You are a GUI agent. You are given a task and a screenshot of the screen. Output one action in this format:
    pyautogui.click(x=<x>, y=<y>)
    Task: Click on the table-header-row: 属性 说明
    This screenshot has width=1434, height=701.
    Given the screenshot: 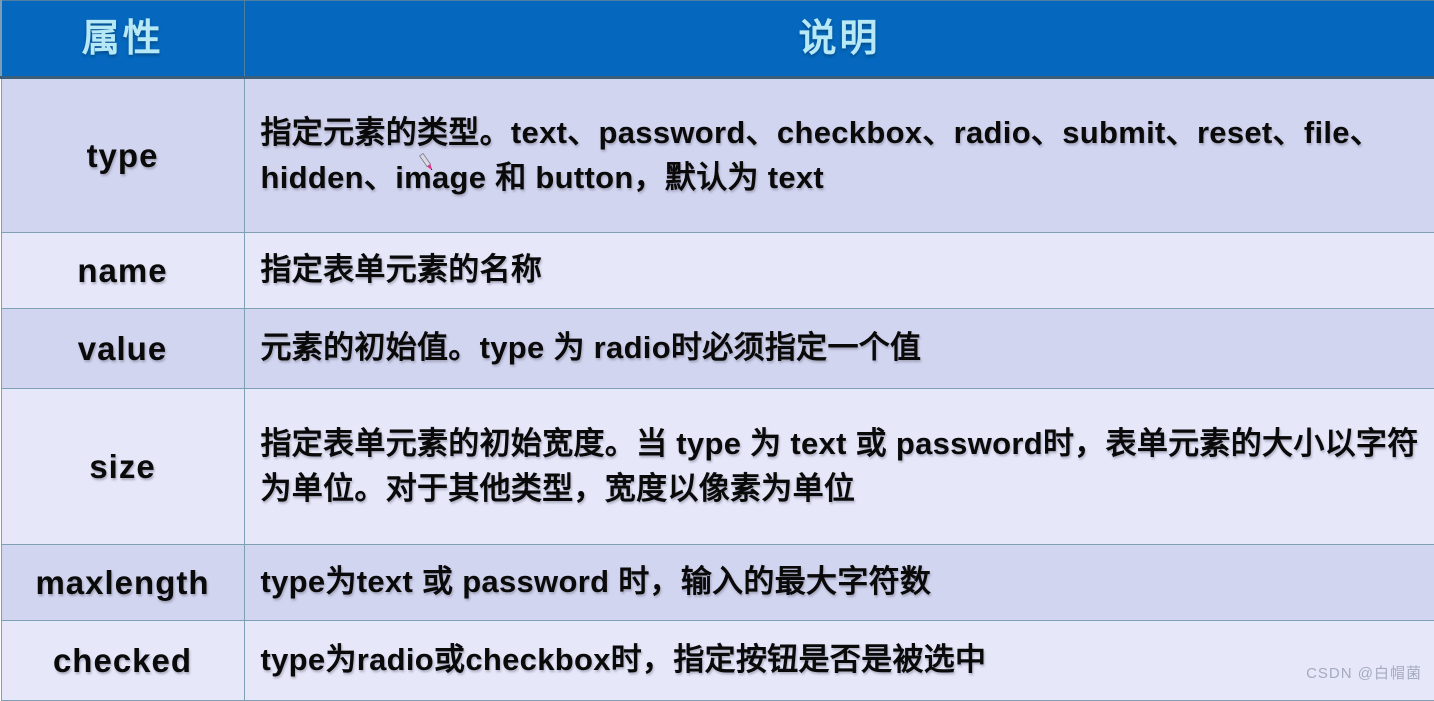 What is the action you would take?
    pyautogui.click(x=717, y=39)
    